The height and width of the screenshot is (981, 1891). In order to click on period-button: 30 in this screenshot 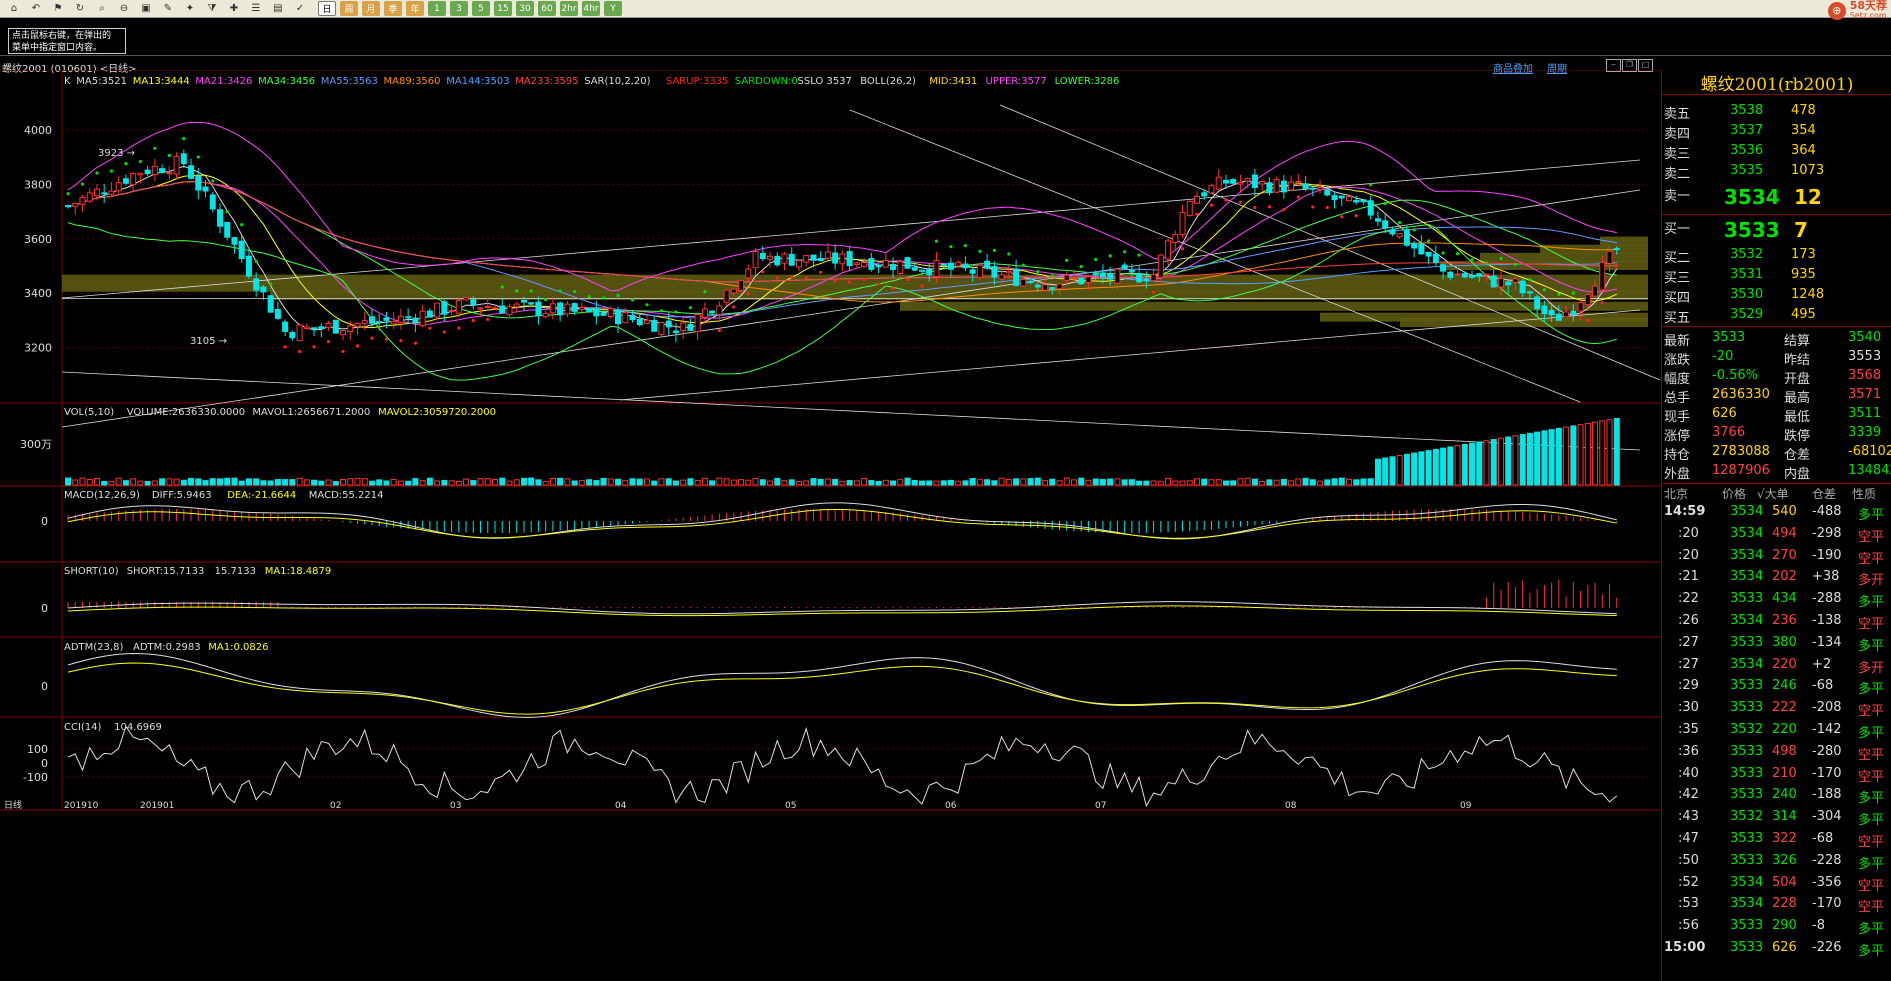, I will do `click(525, 8)`.